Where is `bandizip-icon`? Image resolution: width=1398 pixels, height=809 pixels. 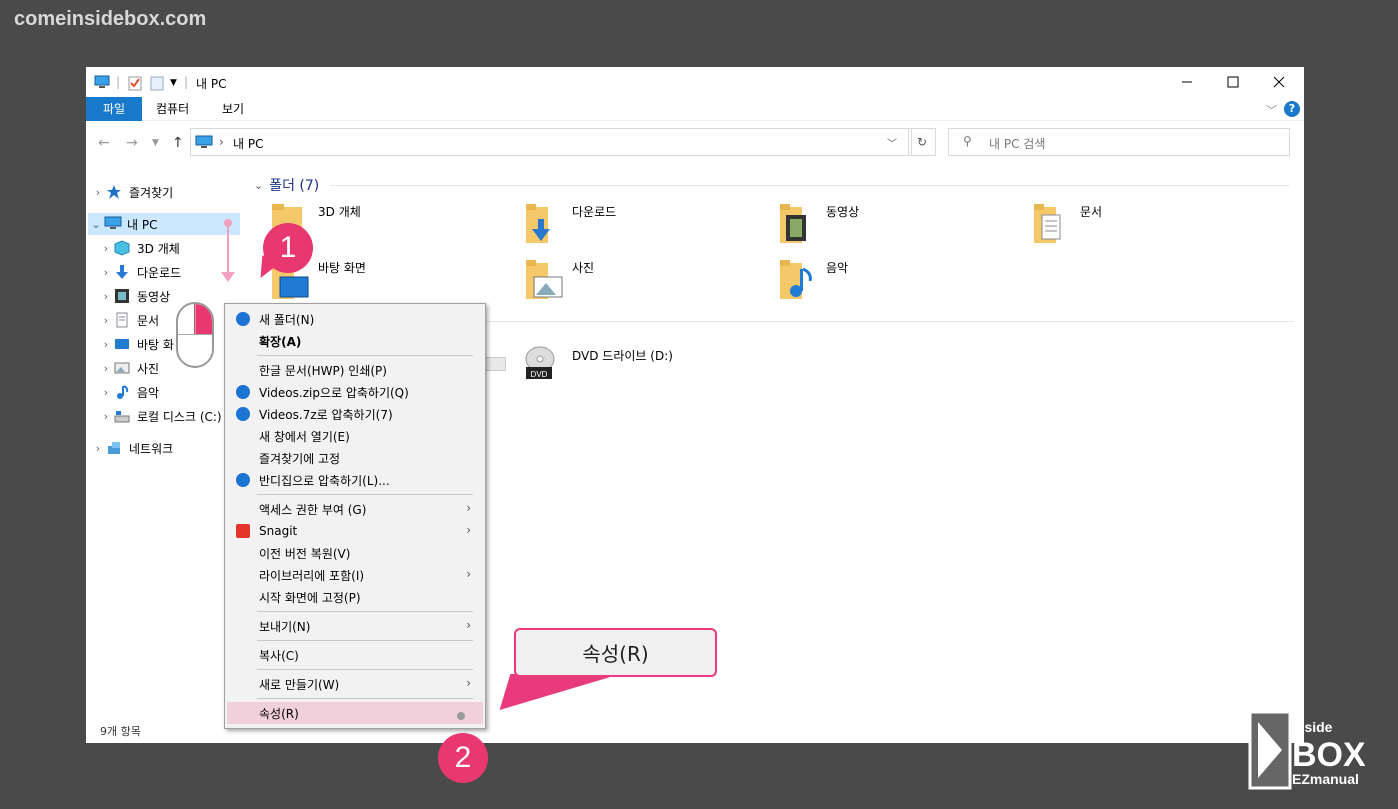 bandizip-icon is located at coordinates (243, 414).